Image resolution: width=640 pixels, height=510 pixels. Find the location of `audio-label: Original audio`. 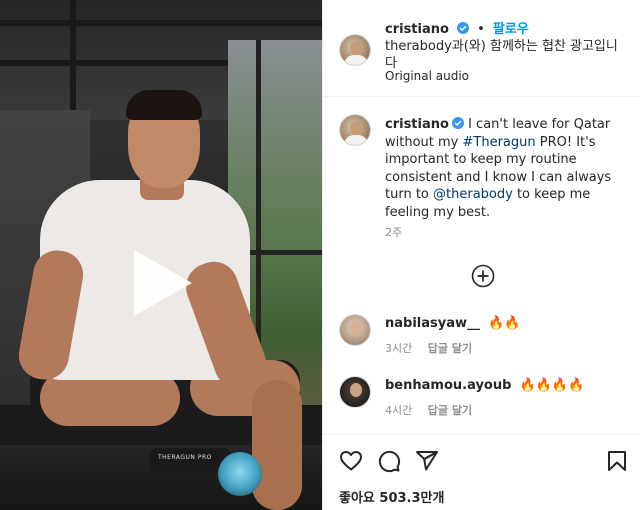

audio-label: Original audio is located at coordinates (427, 76).